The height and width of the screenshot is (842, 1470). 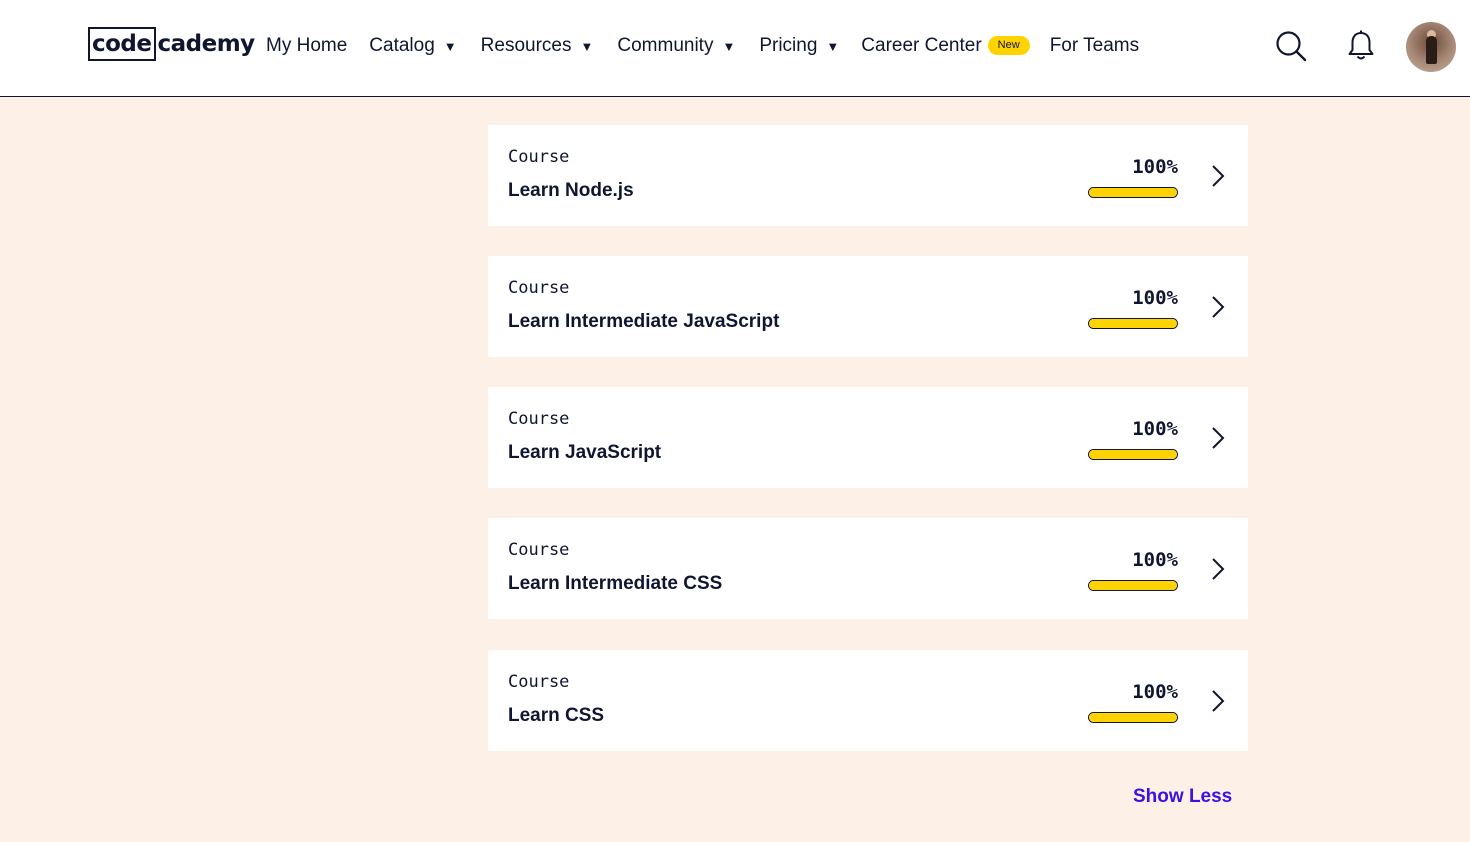 What do you see at coordinates (1291, 48) in the screenshot?
I see `search-icon` at bounding box center [1291, 48].